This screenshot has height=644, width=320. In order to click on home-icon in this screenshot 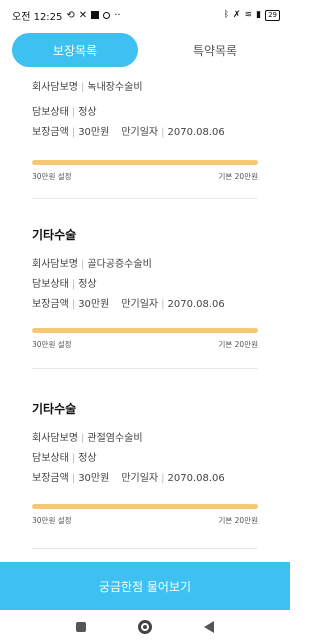, I will do `click(145, 627)`.